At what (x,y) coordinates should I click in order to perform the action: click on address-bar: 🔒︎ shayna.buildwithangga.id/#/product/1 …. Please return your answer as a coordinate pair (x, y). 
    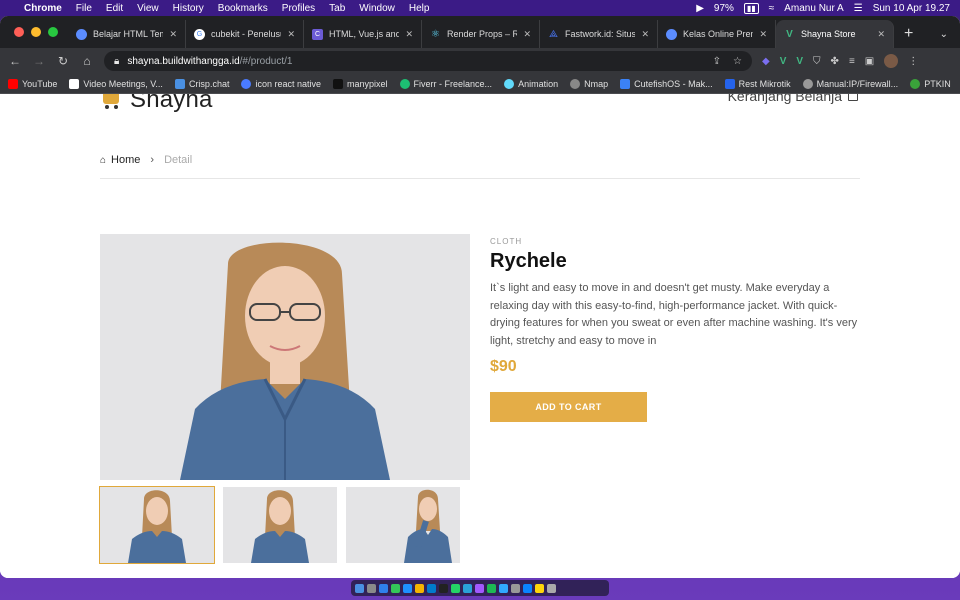
    Looking at the image, I should click on (428, 61).